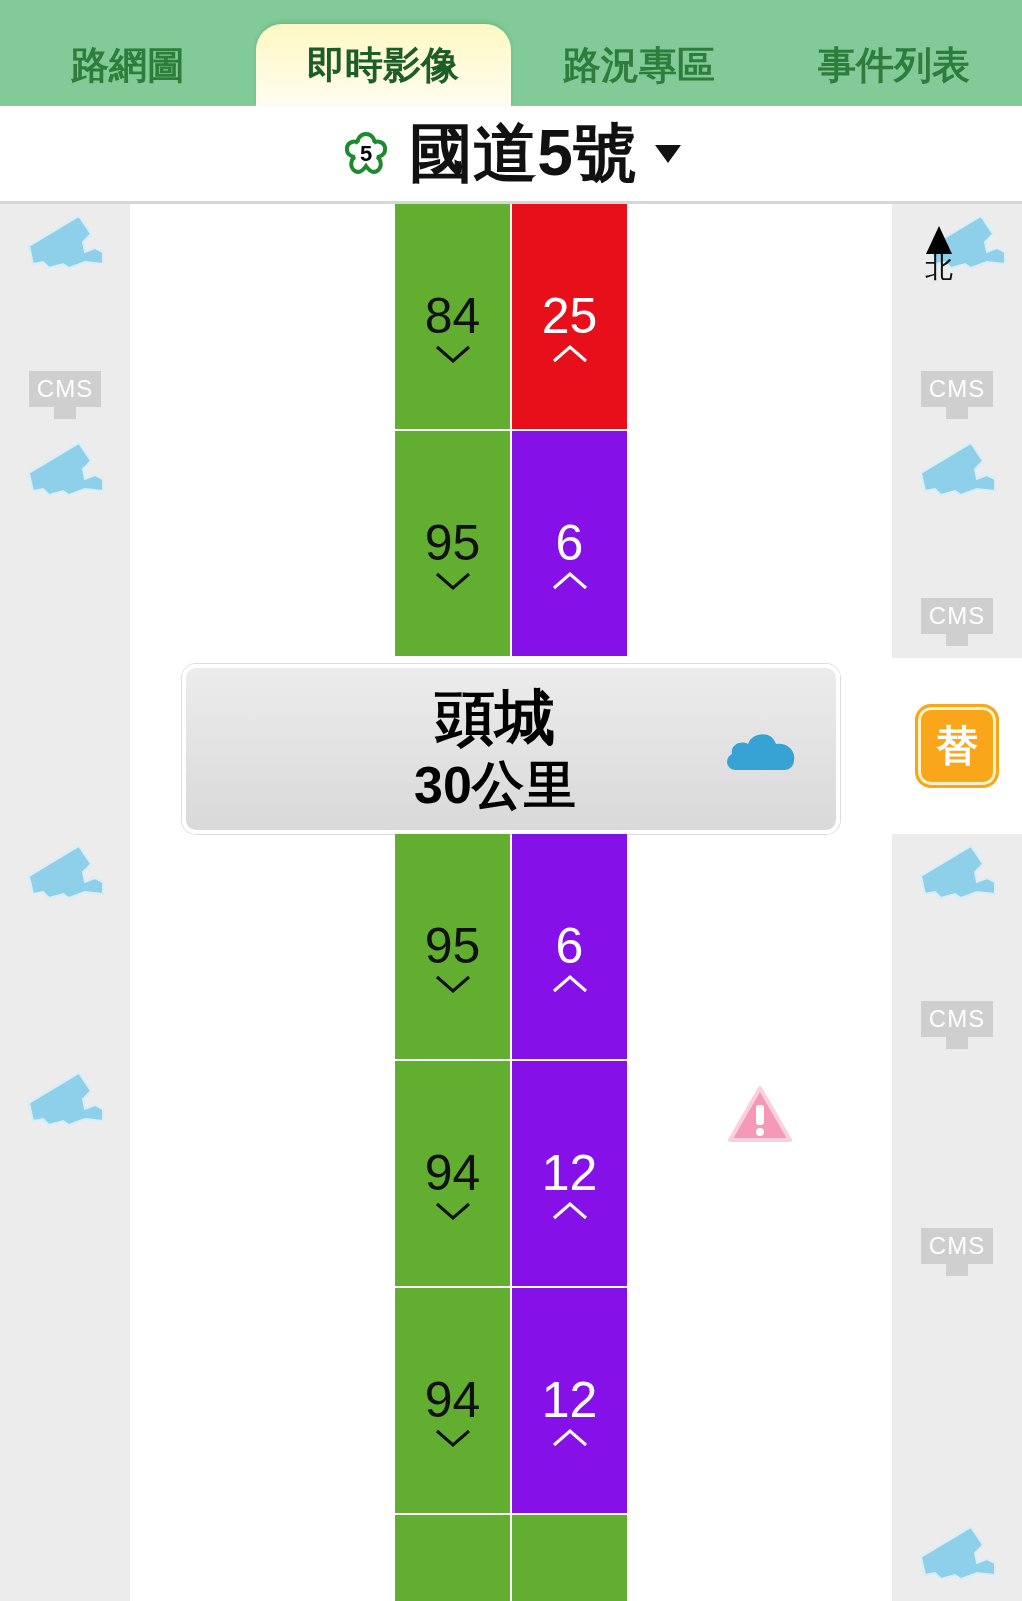 The image size is (1022, 1601). Describe the element at coordinates (495, 785) in the screenshot. I see `interchange-distance: 30公里` at that location.